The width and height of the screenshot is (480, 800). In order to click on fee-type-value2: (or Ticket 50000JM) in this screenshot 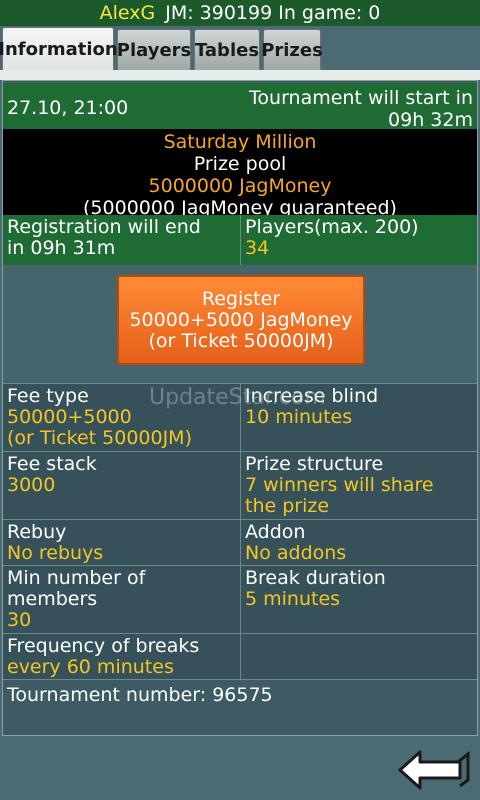, I will do `click(99, 438)`.